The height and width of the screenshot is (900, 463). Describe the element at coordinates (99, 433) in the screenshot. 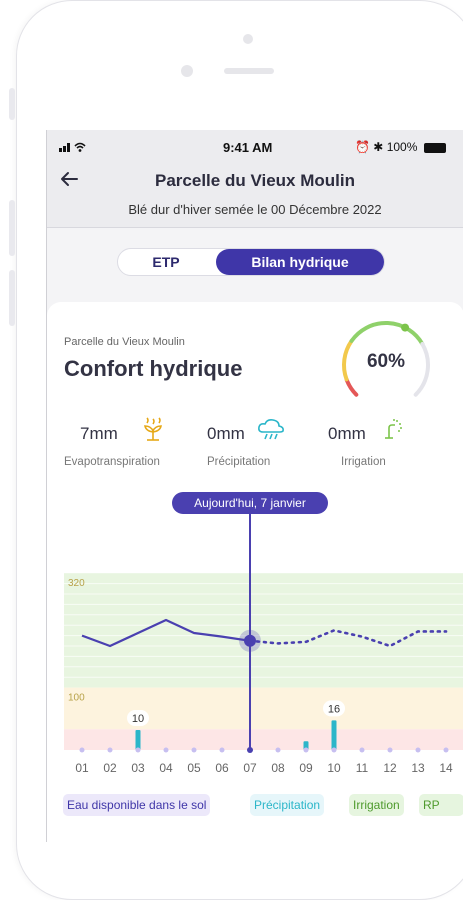

I see `metric-value-evapotranspiration: 7mm` at that location.